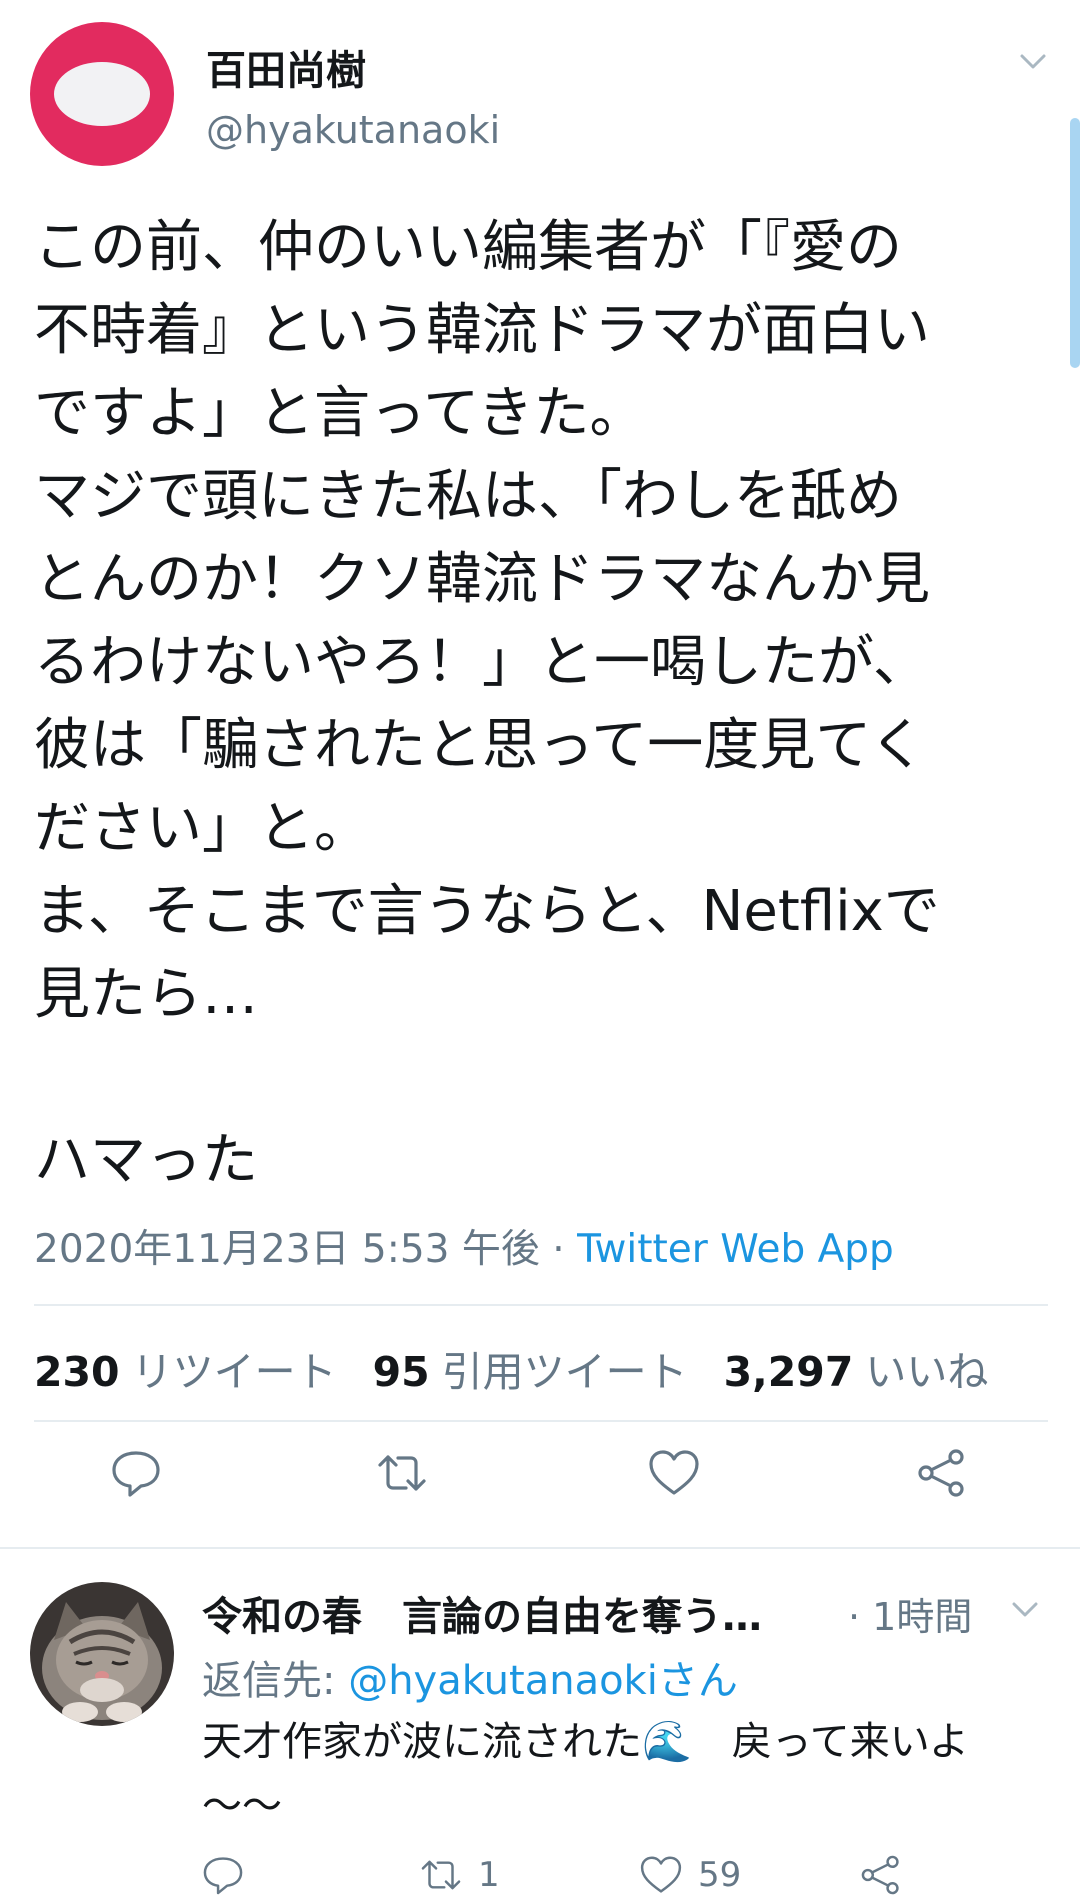 This screenshot has height=1898, width=1080. What do you see at coordinates (286, 67) in the screenshot?
I see `author-name: 百田尚樹` at bounding box center [286, 67].